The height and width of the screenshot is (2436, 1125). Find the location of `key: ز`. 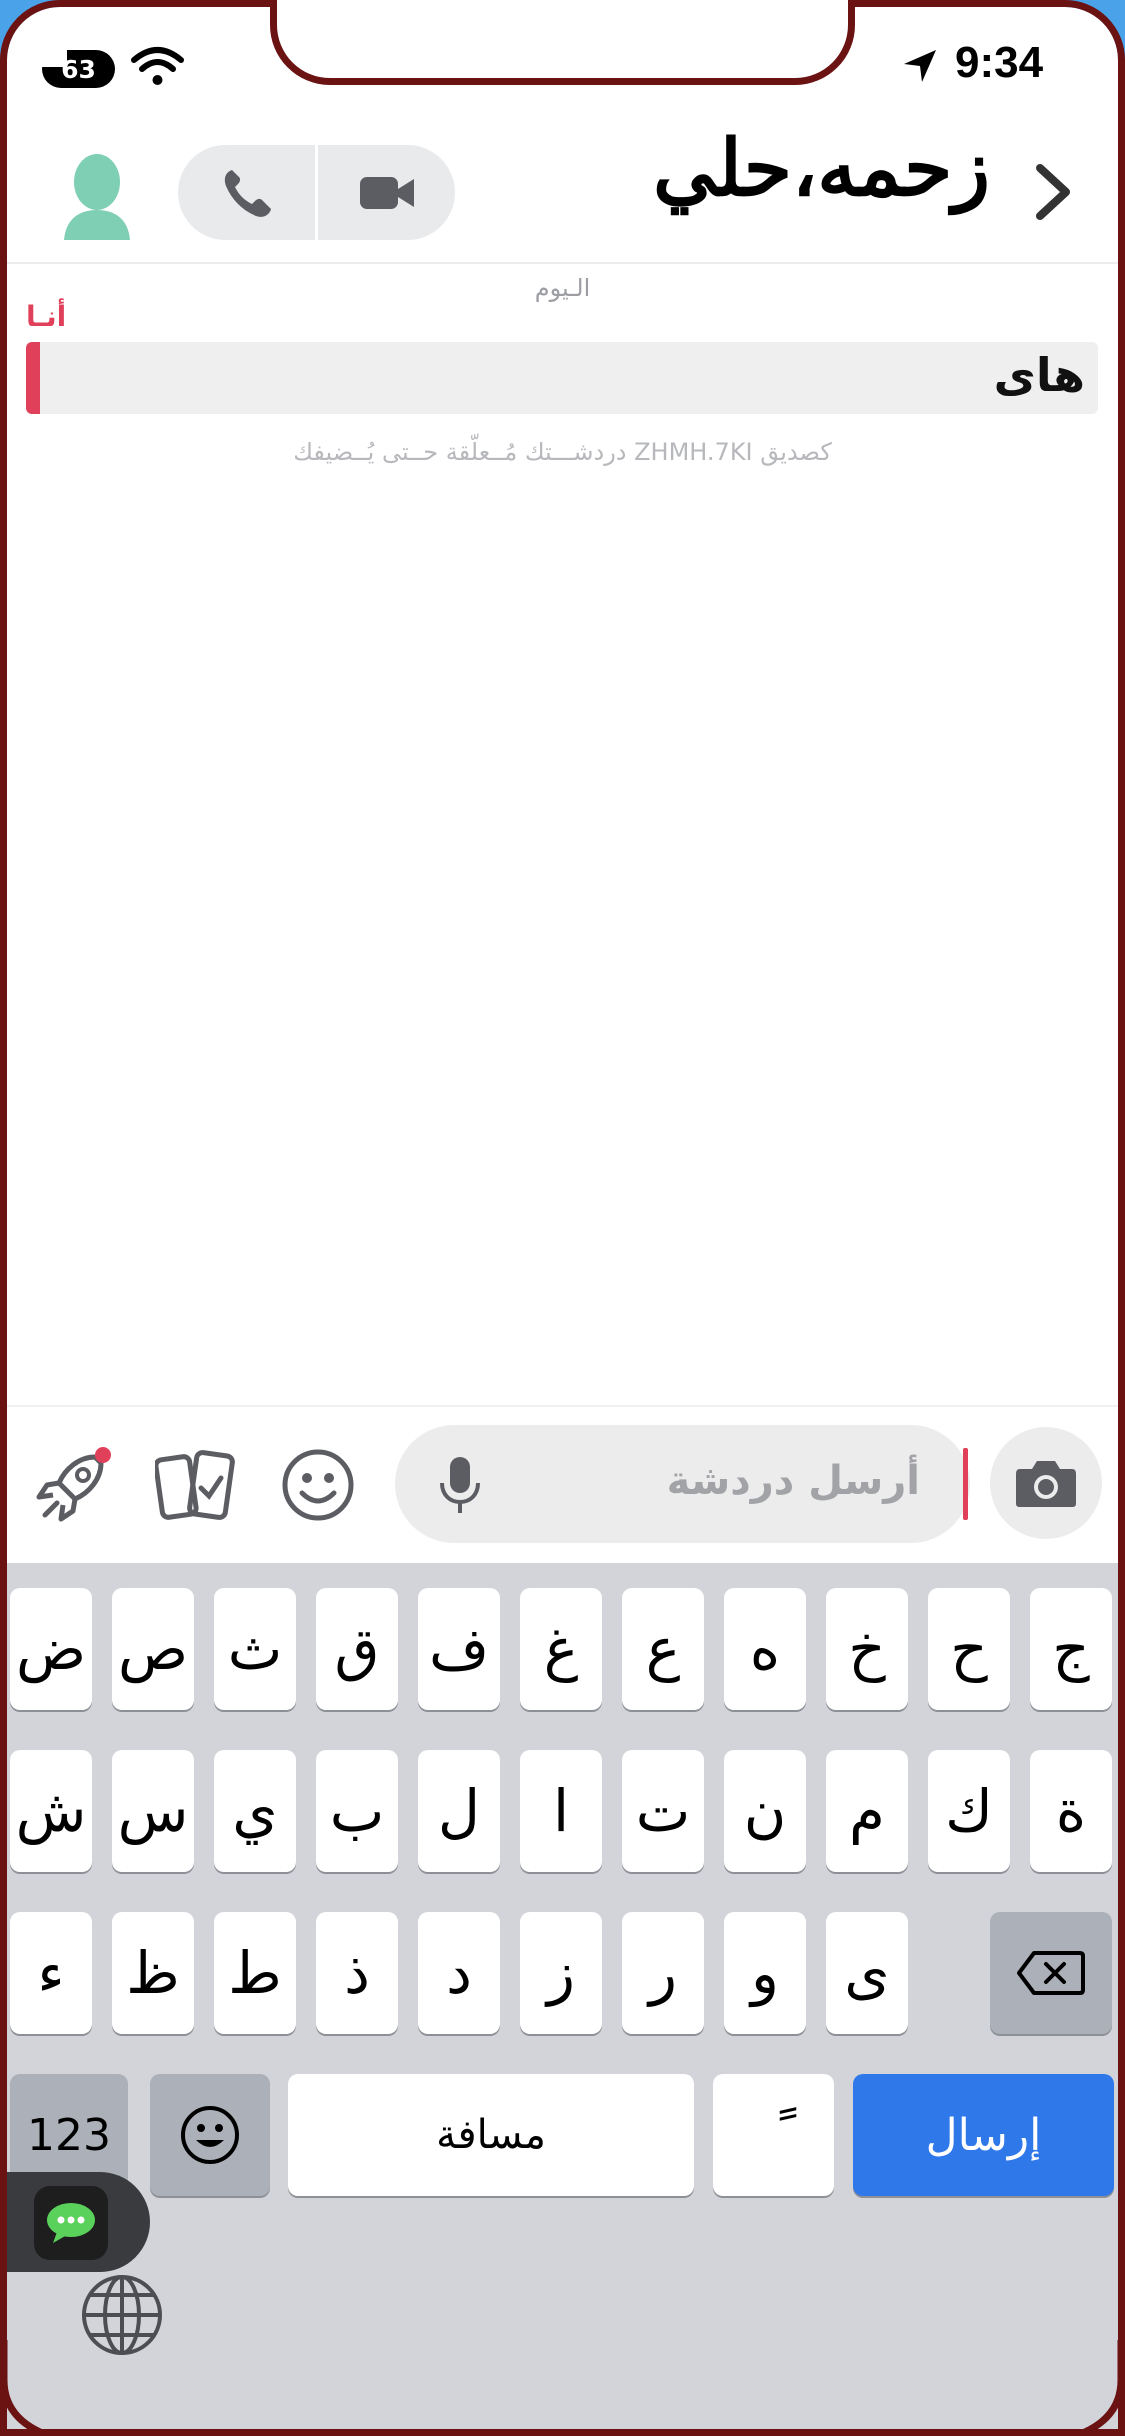

key: ز is located at coordinates (561, 1973).